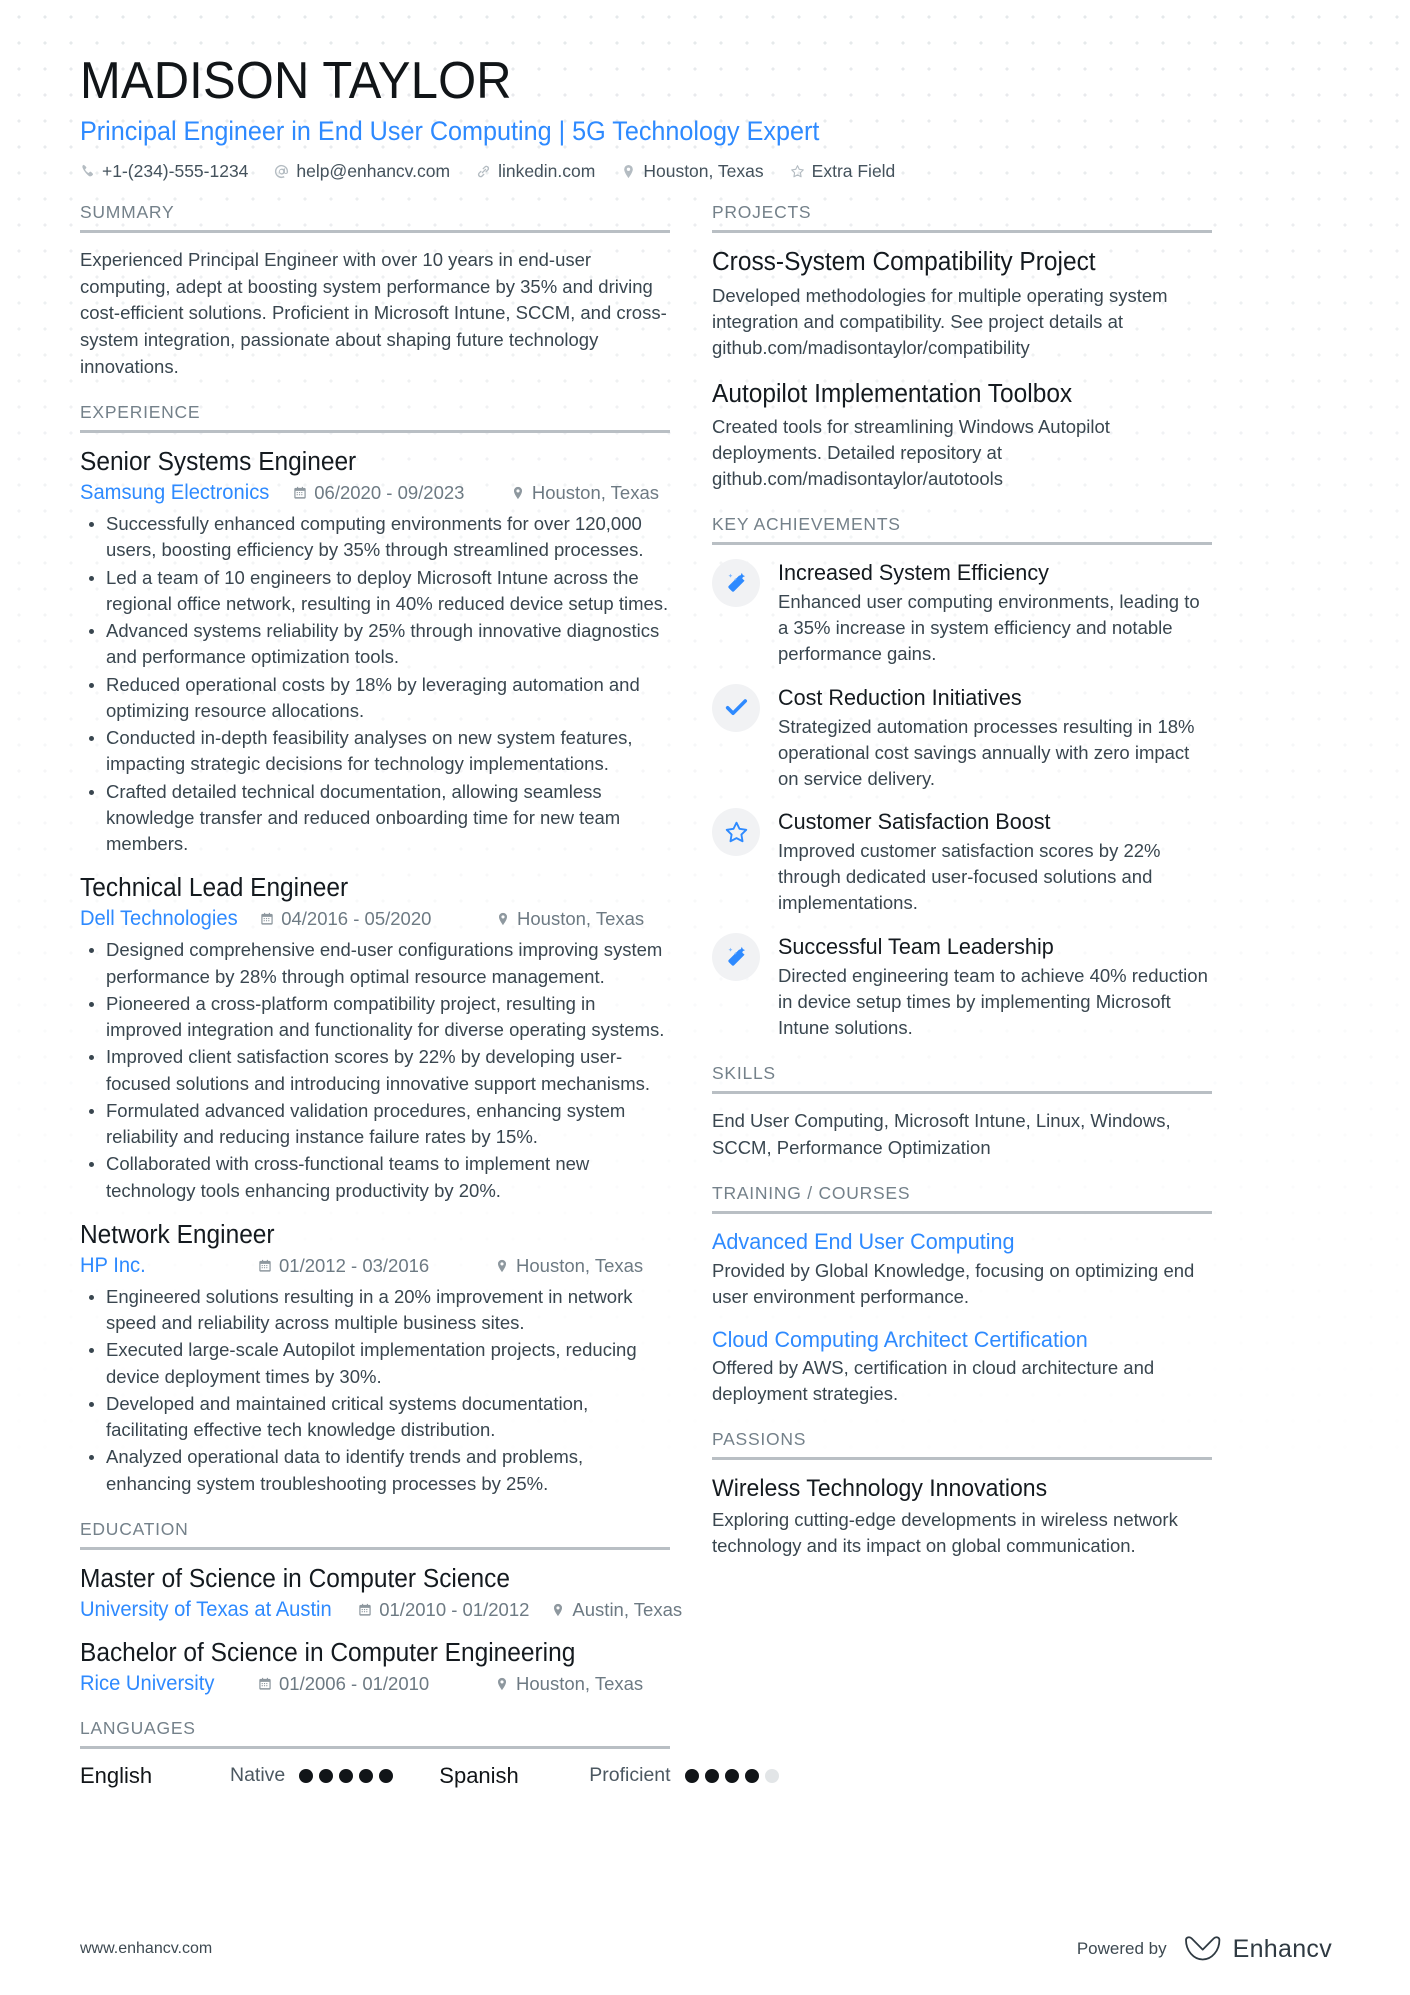 This screenshot has width=1410, height=1995. I want to click on magic-wand-icon, so click(736, 583).